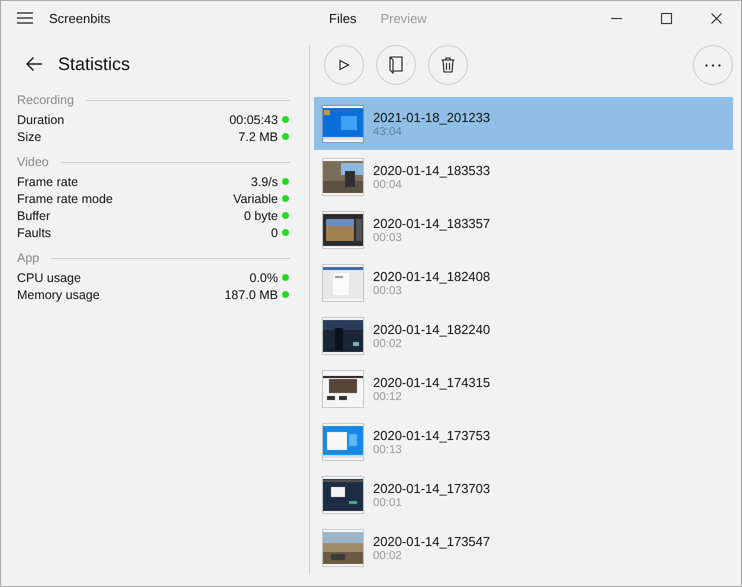 Image resolution: width=742 pixels, height=587 pixels. What do you see at coordinates (264, 277) in the screenshot?
I see `stat-value: 0.0%` at bounding box center [264, 277].